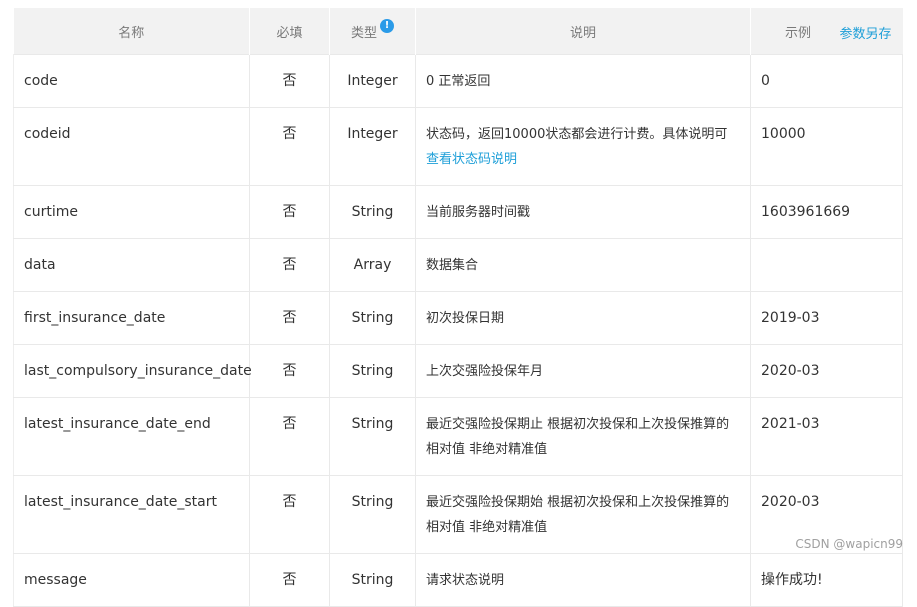  I want to click on param-name: latest_insurance_date_end, so click(117, 424).